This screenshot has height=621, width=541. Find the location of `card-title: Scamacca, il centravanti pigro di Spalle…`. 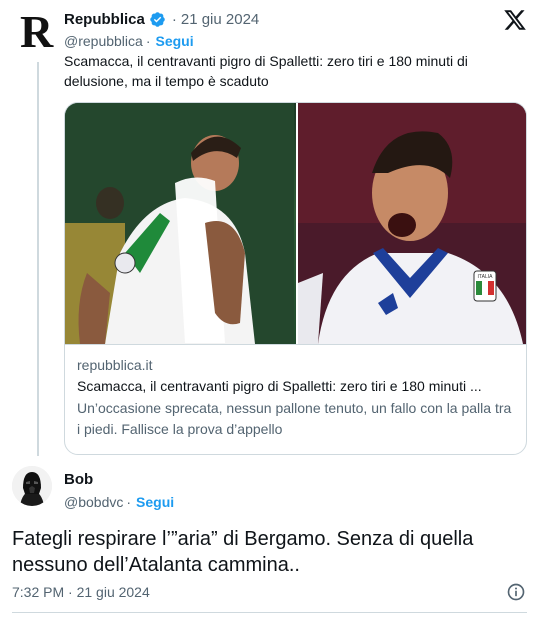

card-title: Scamacca, il centravanti pigro di Spalle… is located at coordinates (279, 386).